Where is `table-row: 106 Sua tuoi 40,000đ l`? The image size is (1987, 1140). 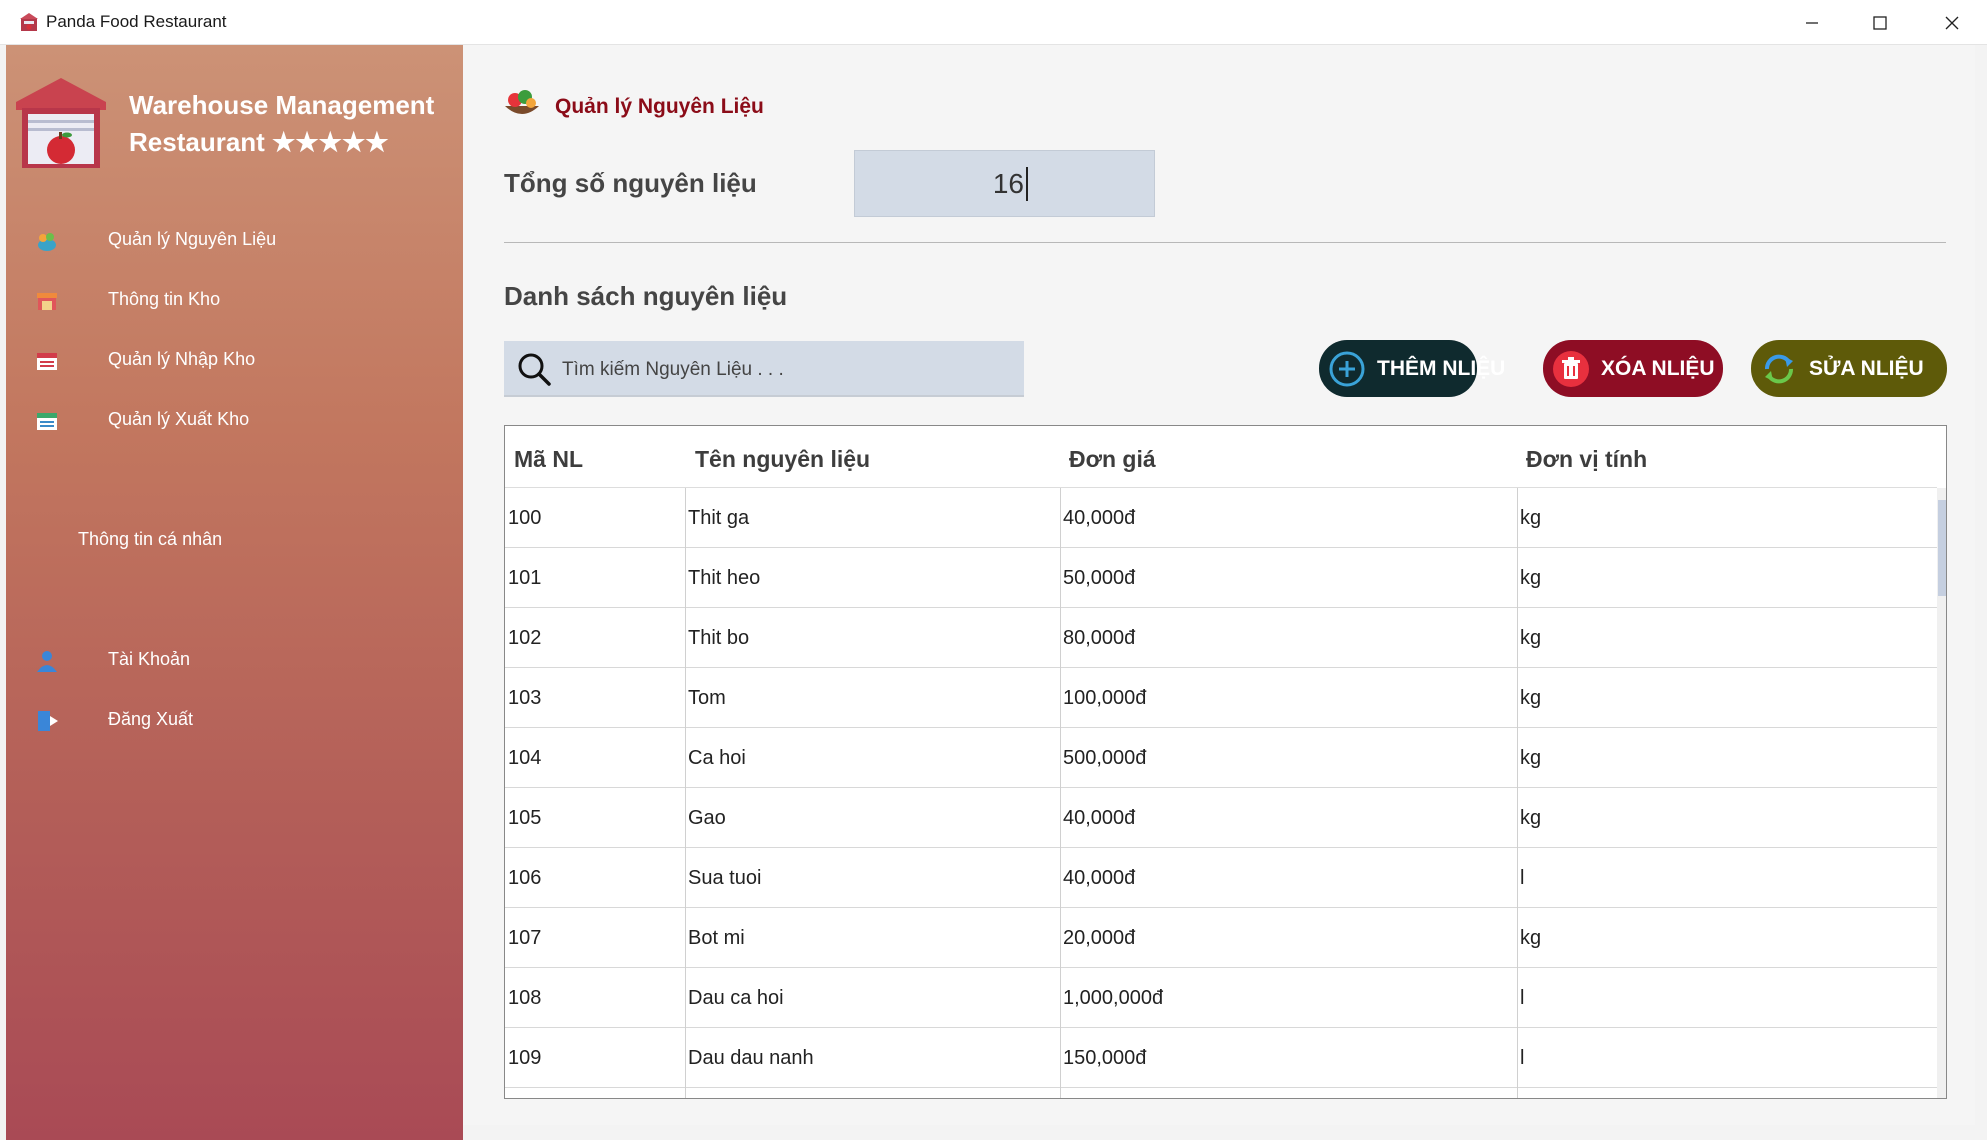
table-row: 106 Sua tuoi 40,000đ l is located at coordinates (1221, 878).